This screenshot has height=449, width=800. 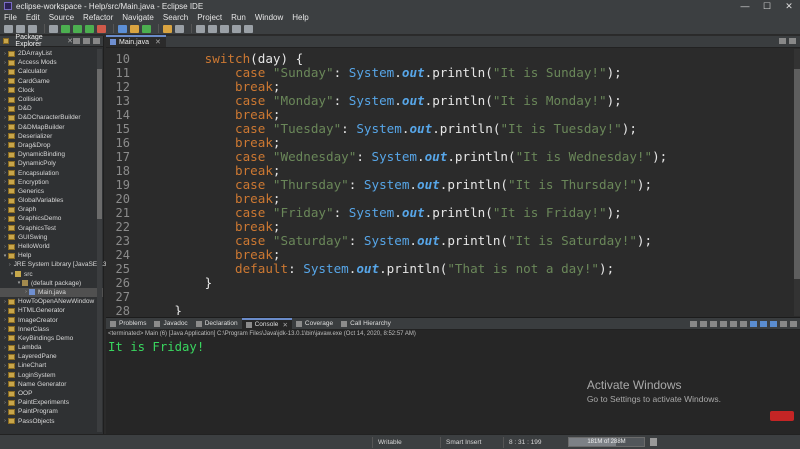 What do you see at coordinates (314, 324) in the screenshot?
I see `tab-coverage: Coverage` at bounding box center [314, 324].